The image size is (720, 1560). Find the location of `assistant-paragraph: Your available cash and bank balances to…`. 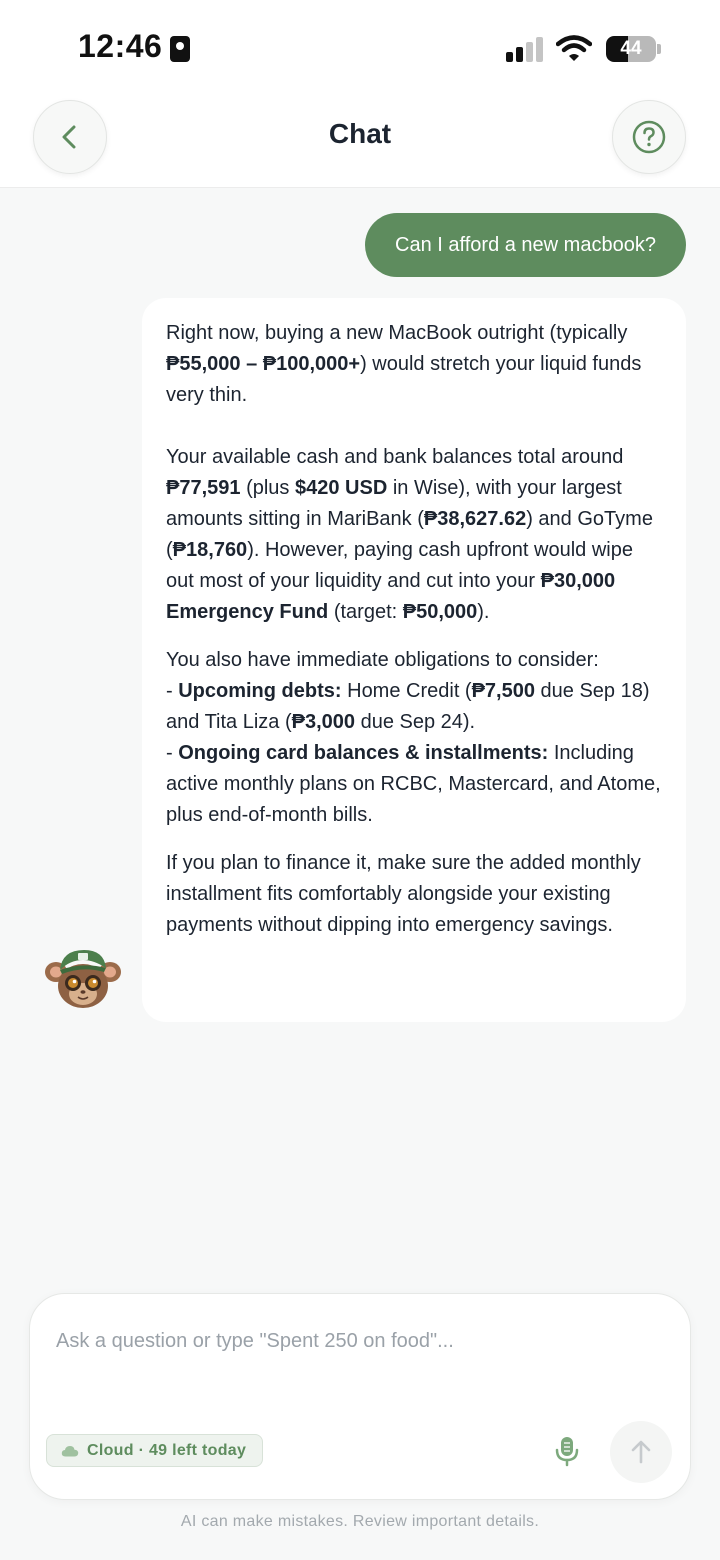

assistant-paragraph: Your available cash and bank balances to… is located at coordinates (409, 534).